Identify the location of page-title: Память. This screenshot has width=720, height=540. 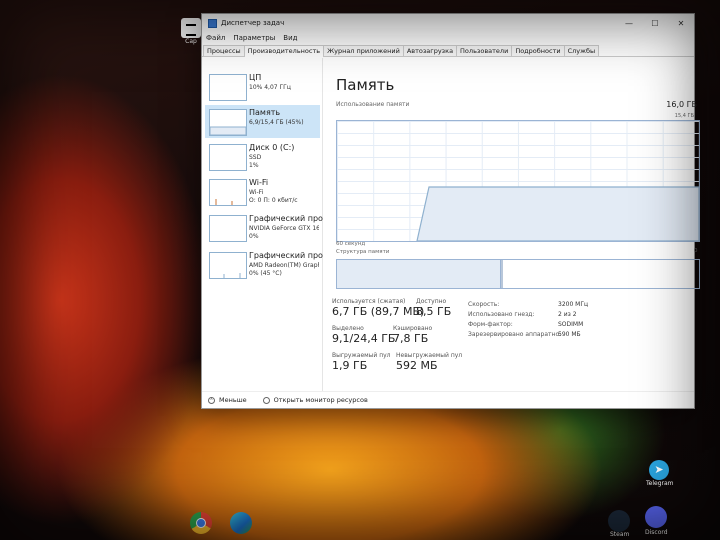
(365, 85).